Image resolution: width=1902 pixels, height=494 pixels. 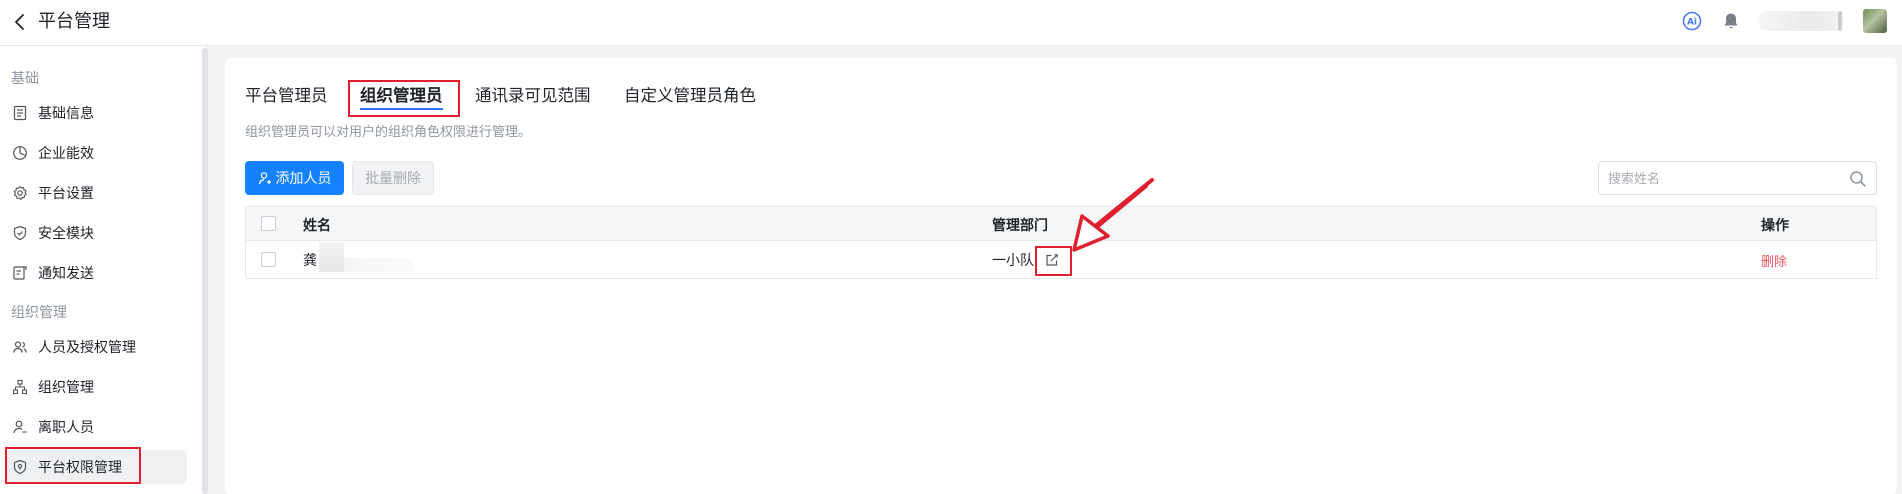 I want to click on user-name, so click(x=1801, y=21).